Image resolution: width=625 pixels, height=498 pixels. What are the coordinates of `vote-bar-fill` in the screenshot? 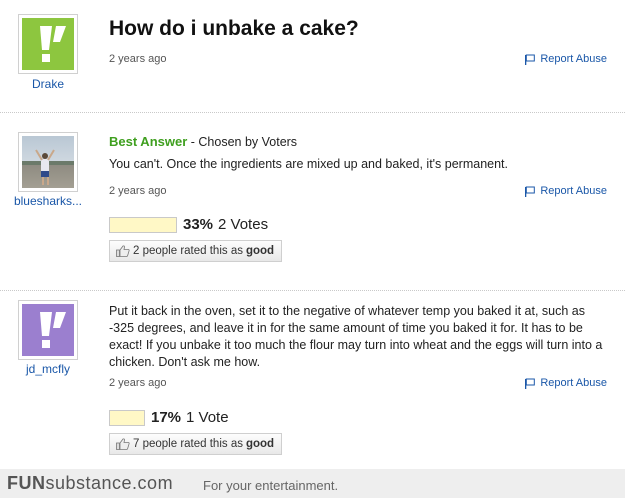 It's located at (127, 417).